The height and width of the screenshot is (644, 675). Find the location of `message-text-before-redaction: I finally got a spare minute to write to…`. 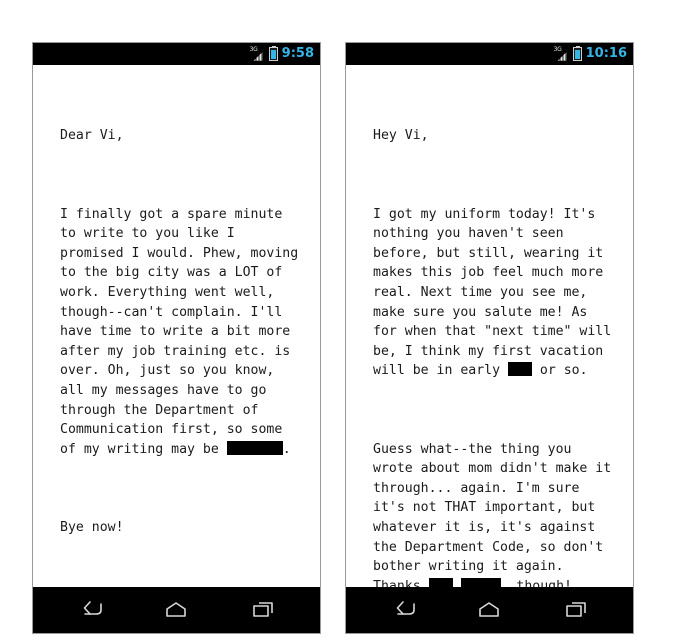

message-text-before-redaction: I finally got a spare minute to write to… is located at coordinates (183, 331).